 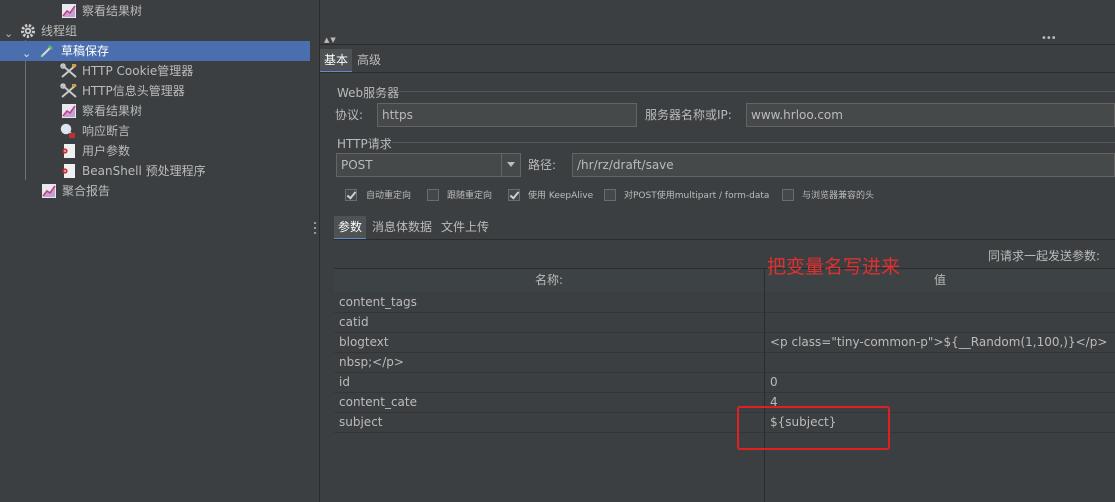 I want to click on follow-redirect-checkbox, so click(x=433, y=195).